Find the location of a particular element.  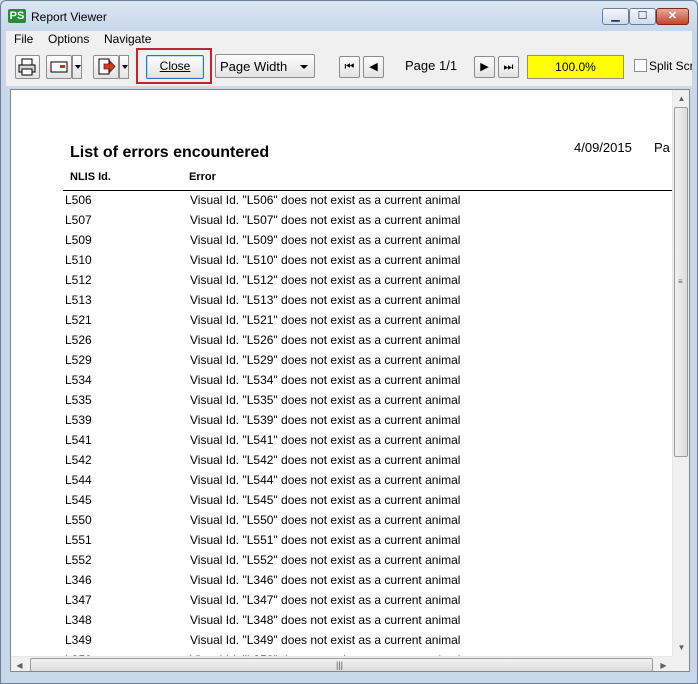

maximize-button: ☐ is located at coordinates (642, 16).